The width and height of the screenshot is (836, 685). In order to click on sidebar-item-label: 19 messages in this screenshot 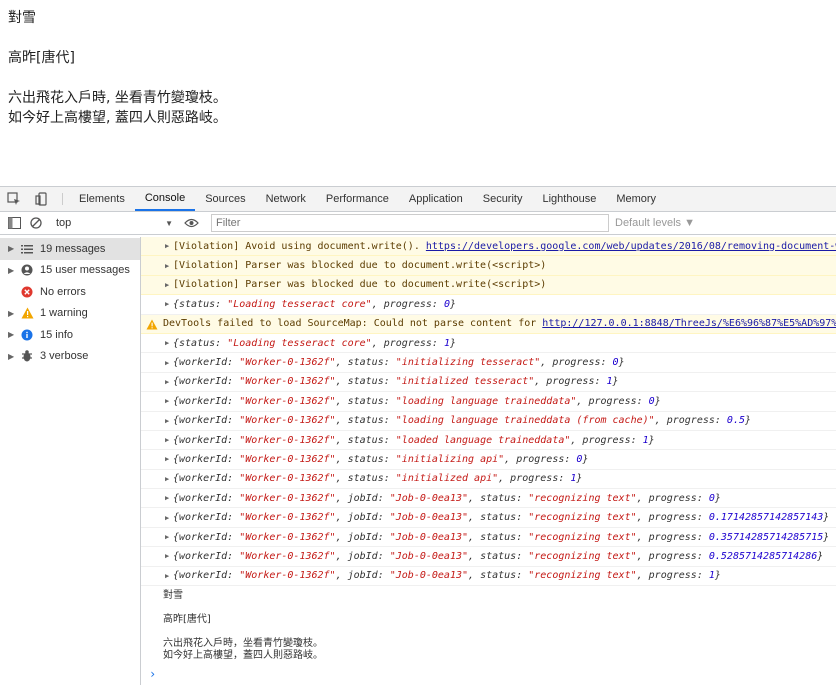, I will do `click(73, 248)`.